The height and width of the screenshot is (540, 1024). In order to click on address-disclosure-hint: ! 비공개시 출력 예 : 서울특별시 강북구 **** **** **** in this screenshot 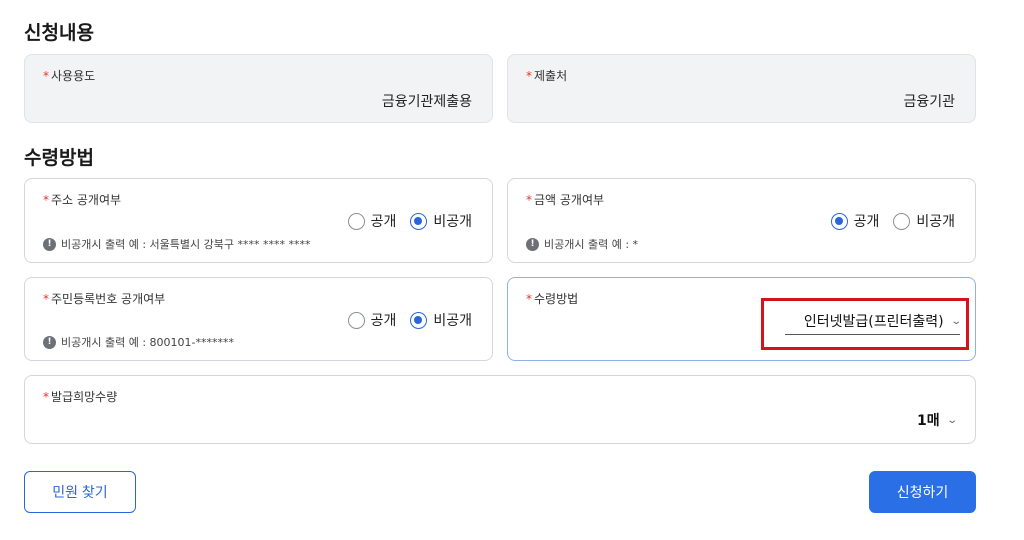, I will do `click(176, 244)`.